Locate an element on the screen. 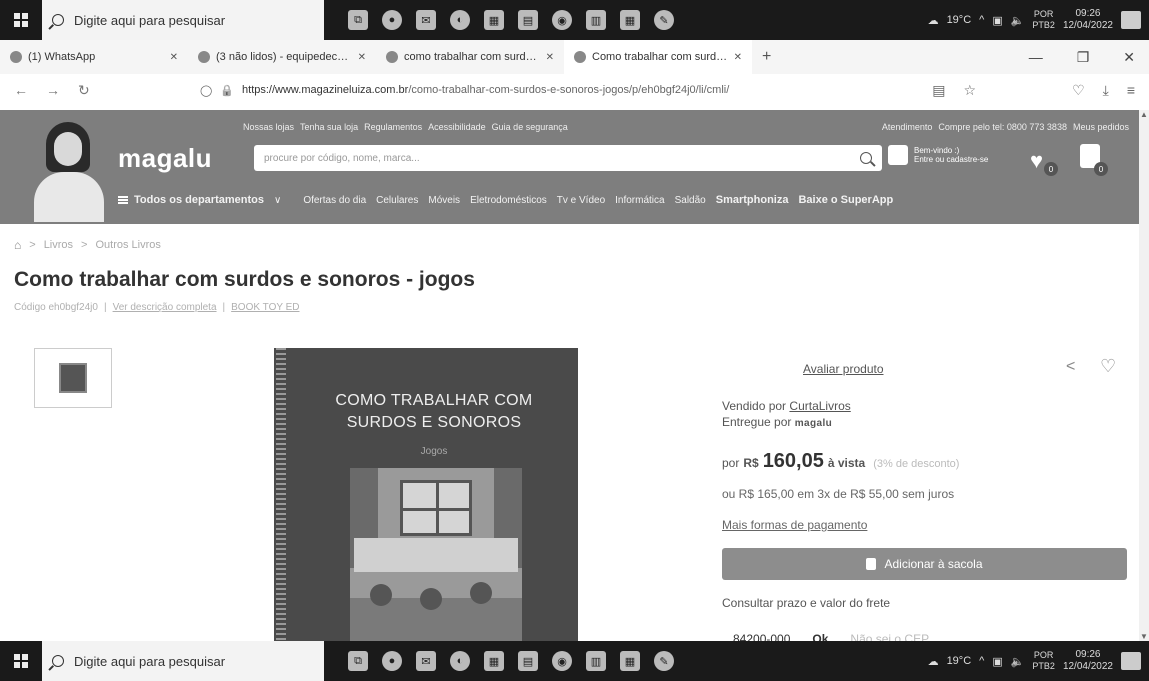 This screenshot has height=681, width=1149. new-tab-button: + is located at coordinates (766, 57).